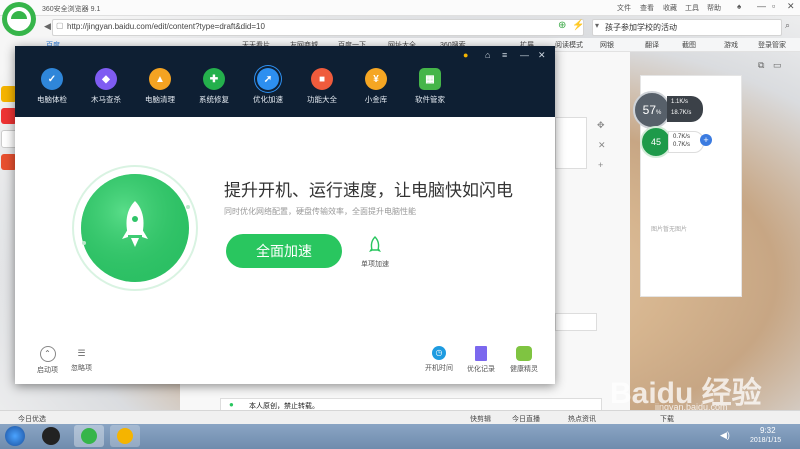  Describe the element at coordinates (706, 140) in the screenshot. I see `speed-boost-icon: +` at that location.